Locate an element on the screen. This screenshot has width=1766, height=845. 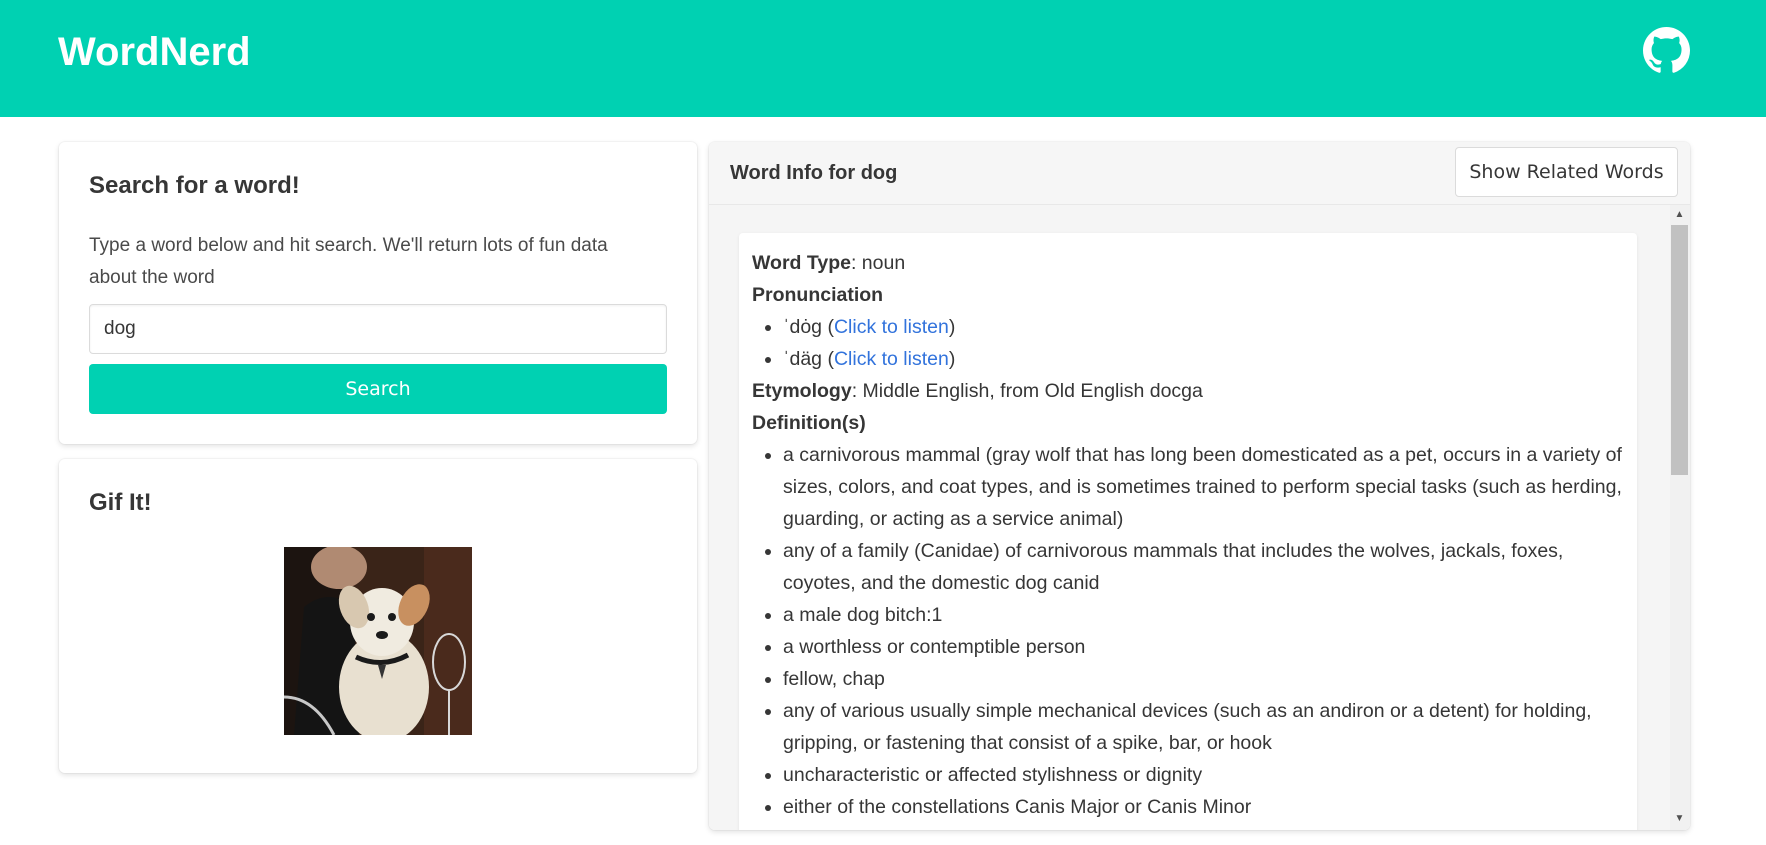
github-icon is located at coordinates (1666, 50).